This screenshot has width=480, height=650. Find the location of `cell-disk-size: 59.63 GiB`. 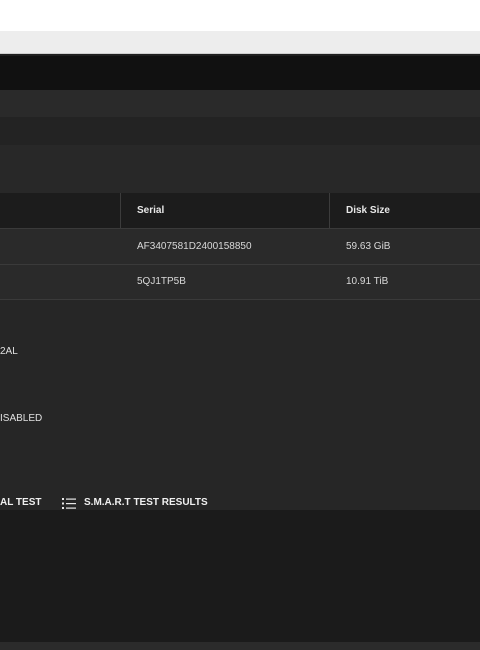

cell-disk-size: 59.63 GiB is located at coordinates (368, 246).